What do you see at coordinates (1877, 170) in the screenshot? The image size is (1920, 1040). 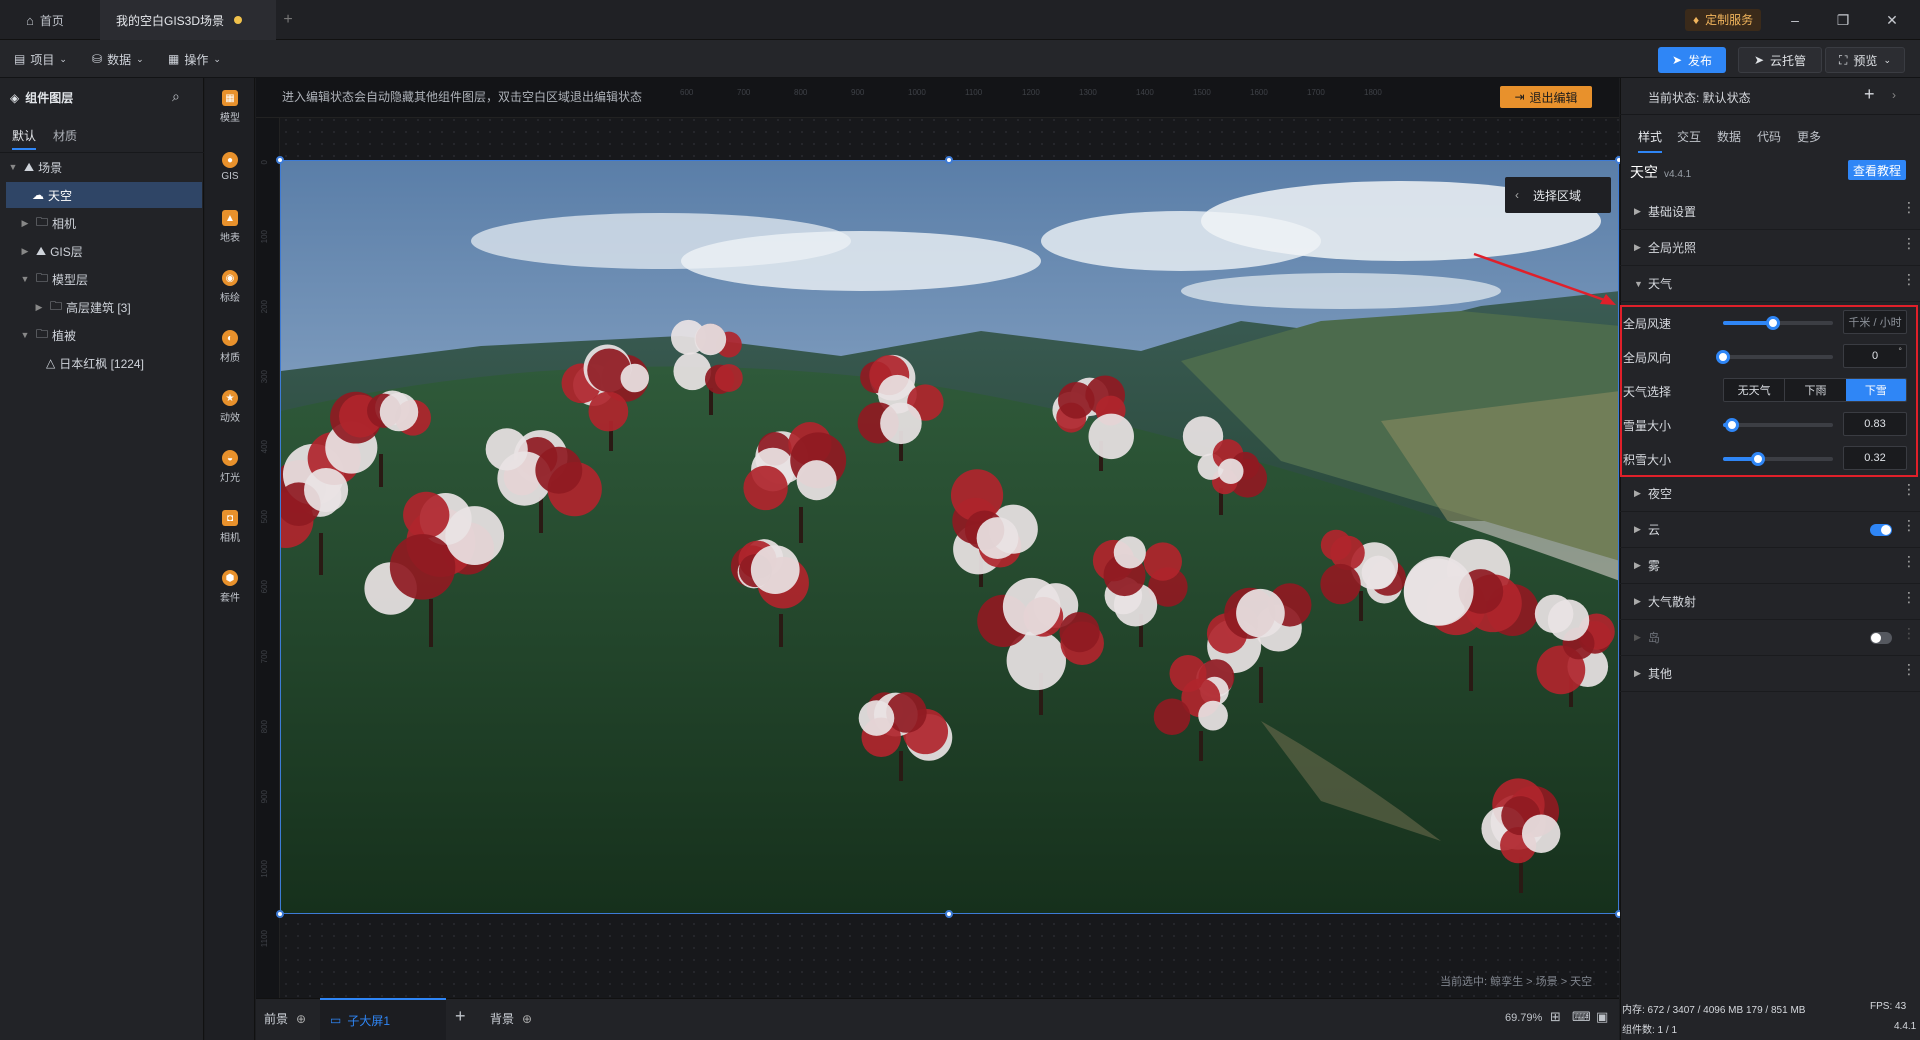 I see `tutorial-button: 查看教程` at bounding box center [1877, 170].